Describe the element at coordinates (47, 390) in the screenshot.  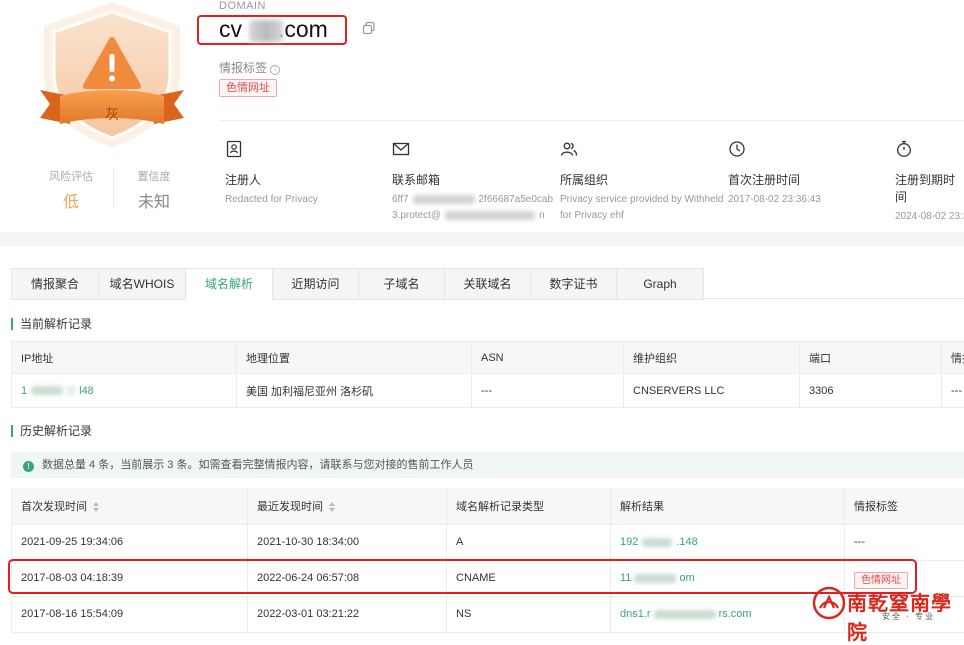
I see `ip-redaction` at that location.